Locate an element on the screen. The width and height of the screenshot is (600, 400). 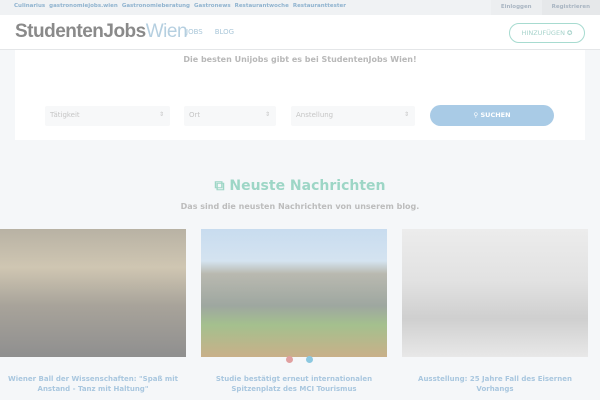
partner-link: Restauranttester is located at coordinates (319, 6).